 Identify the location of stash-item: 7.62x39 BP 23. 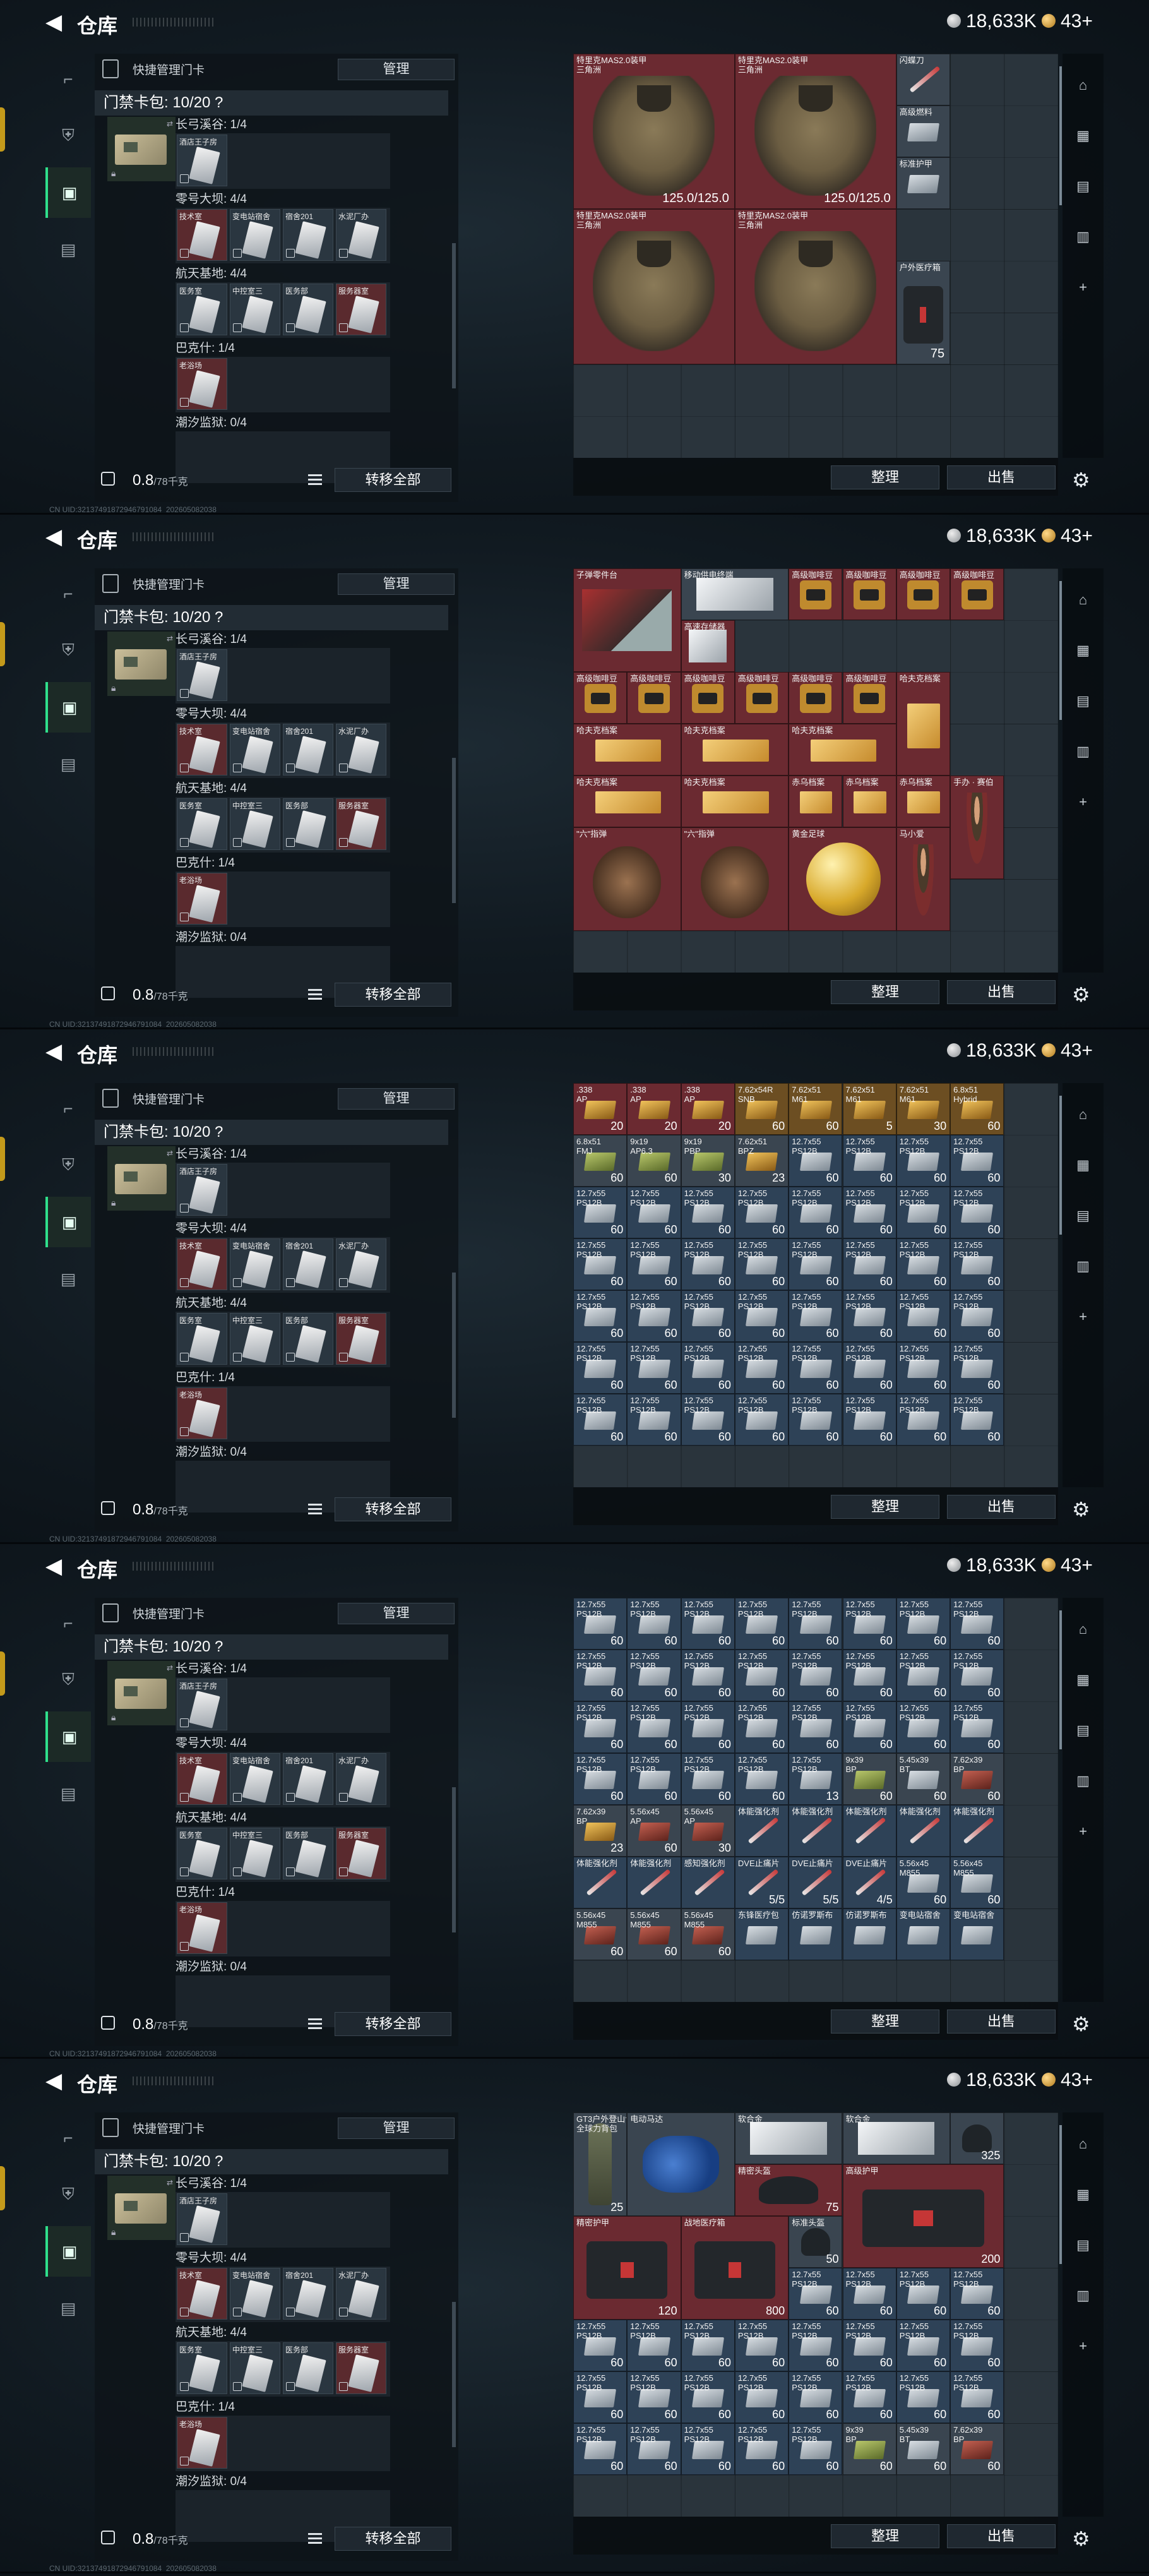
(600, 1831).